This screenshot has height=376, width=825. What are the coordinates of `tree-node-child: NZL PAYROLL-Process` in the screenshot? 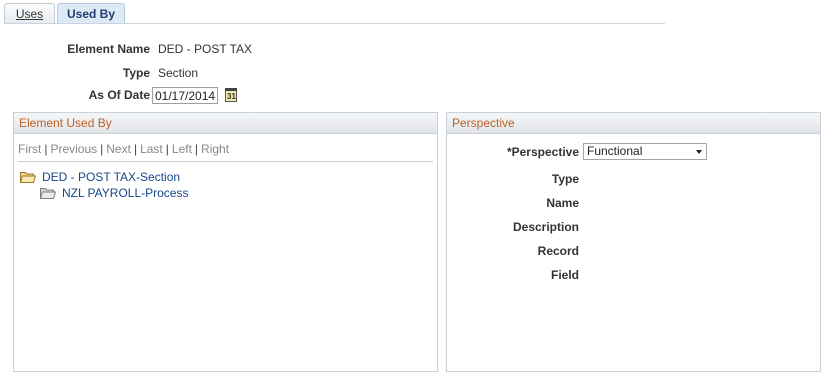 It's located at (125, 193).